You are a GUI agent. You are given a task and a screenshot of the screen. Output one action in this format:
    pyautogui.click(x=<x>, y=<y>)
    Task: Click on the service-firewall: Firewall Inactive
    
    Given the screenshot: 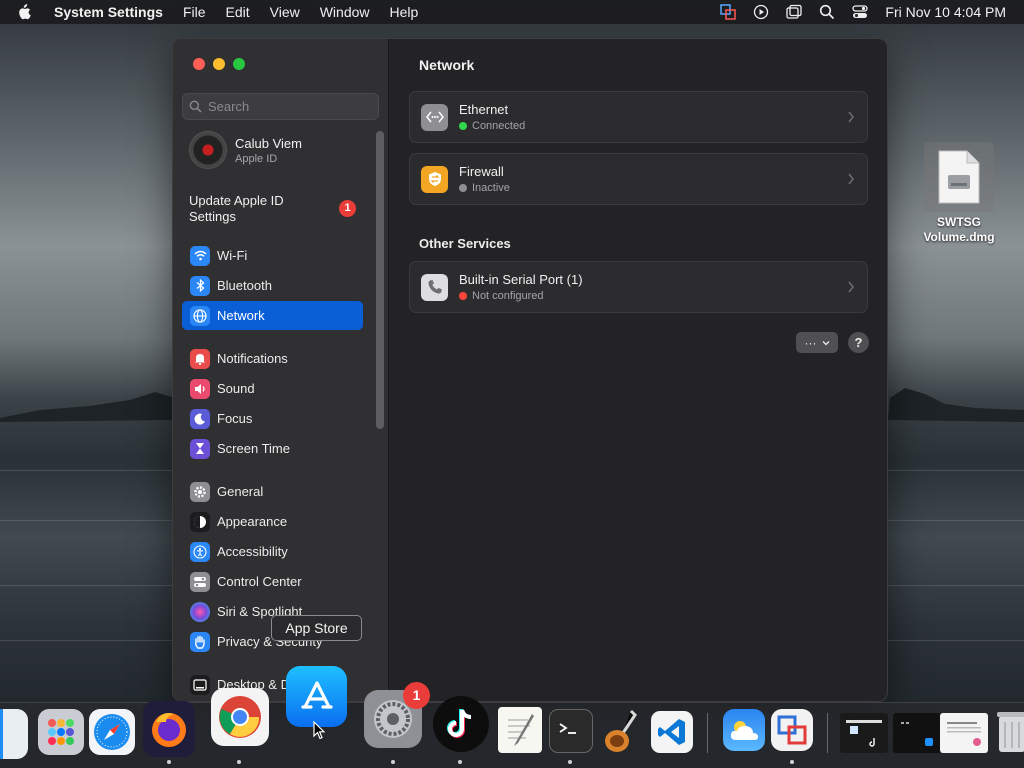 What is the action you would take?
    pyautogui.click(x=638, y=179)
    